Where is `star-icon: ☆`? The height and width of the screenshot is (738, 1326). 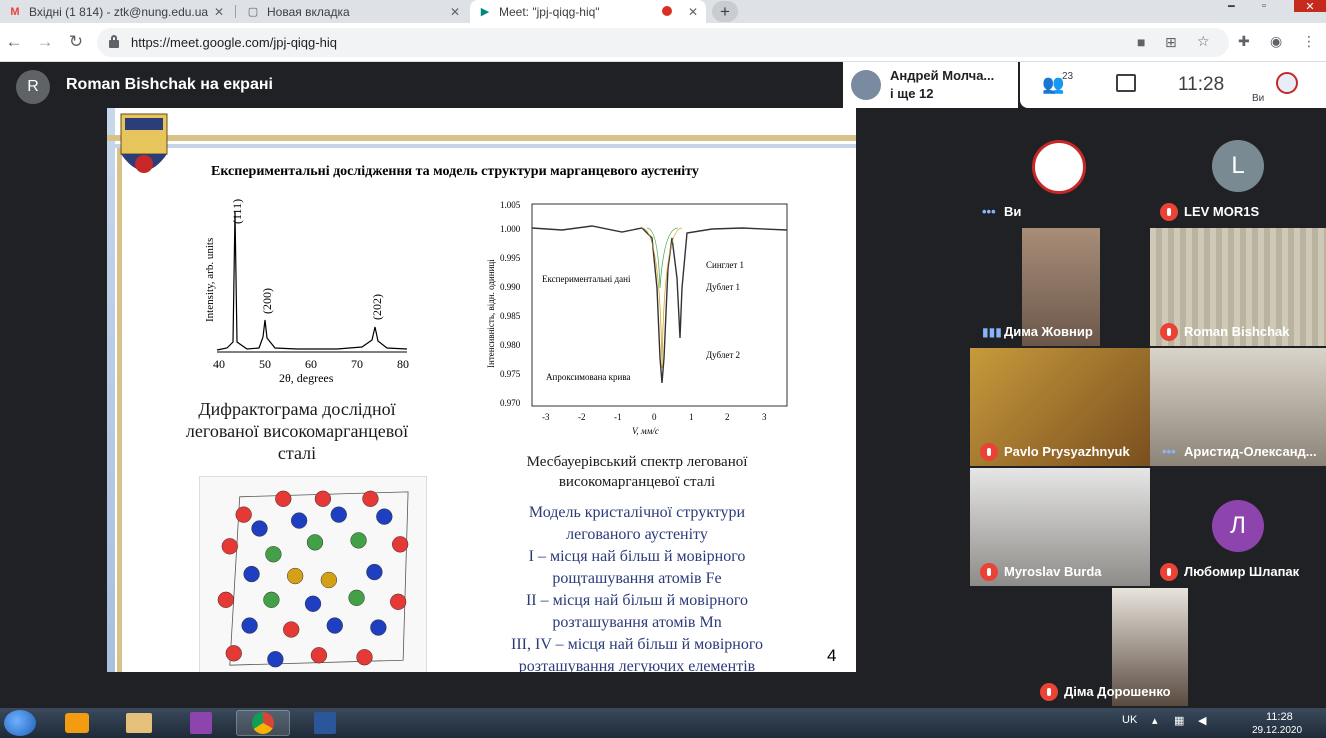 star-icon: ☆ is located at coordinates (1203, 41).